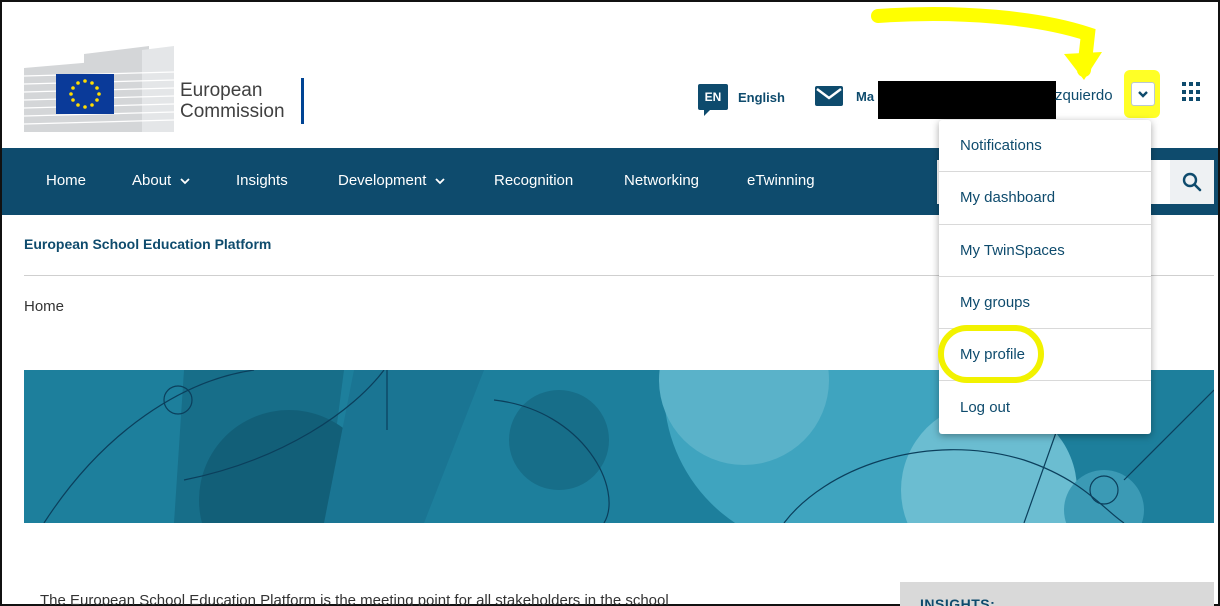  I want to click on logo-text: European Commission, so click(232, 101).